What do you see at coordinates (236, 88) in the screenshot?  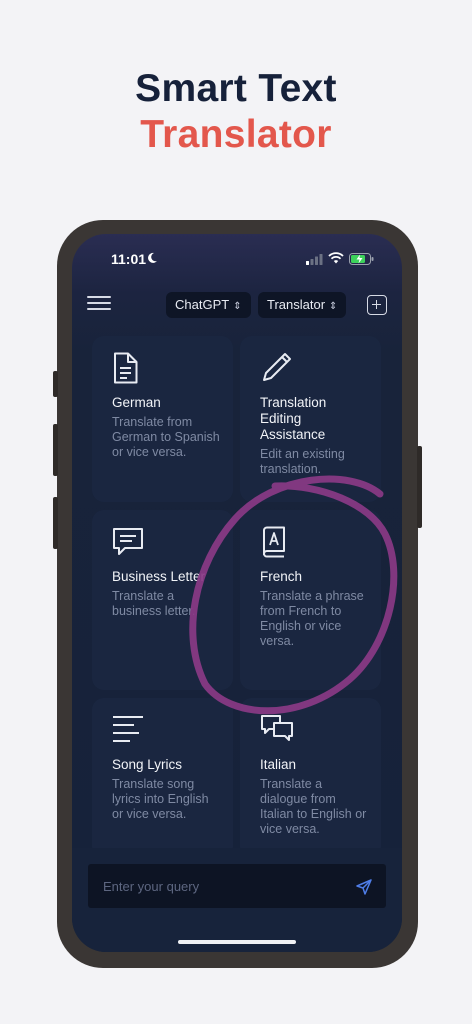 I see `headline-line-1: Smart Text` at bounding box center [236, 88].